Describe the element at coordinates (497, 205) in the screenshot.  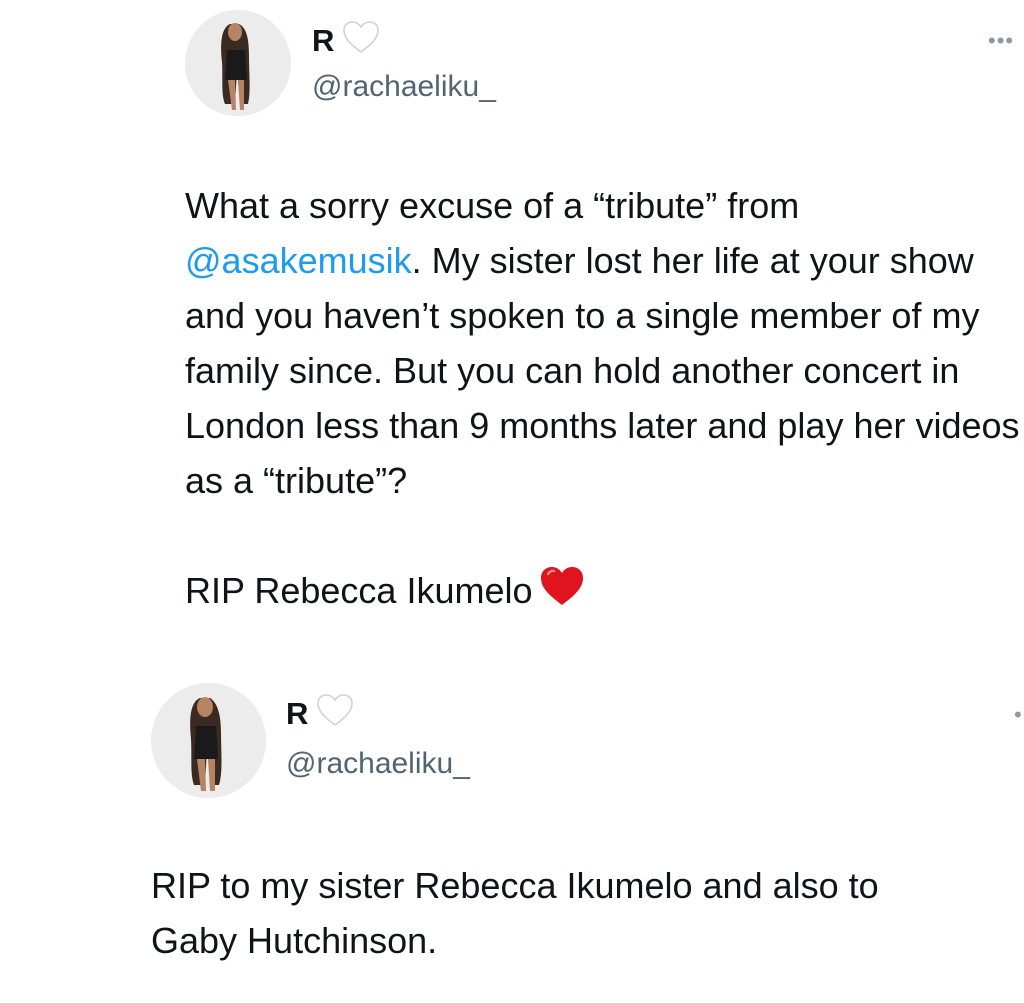
I see `tweet-text-part: What a sorry excuse of a “tribute” from` at that location.